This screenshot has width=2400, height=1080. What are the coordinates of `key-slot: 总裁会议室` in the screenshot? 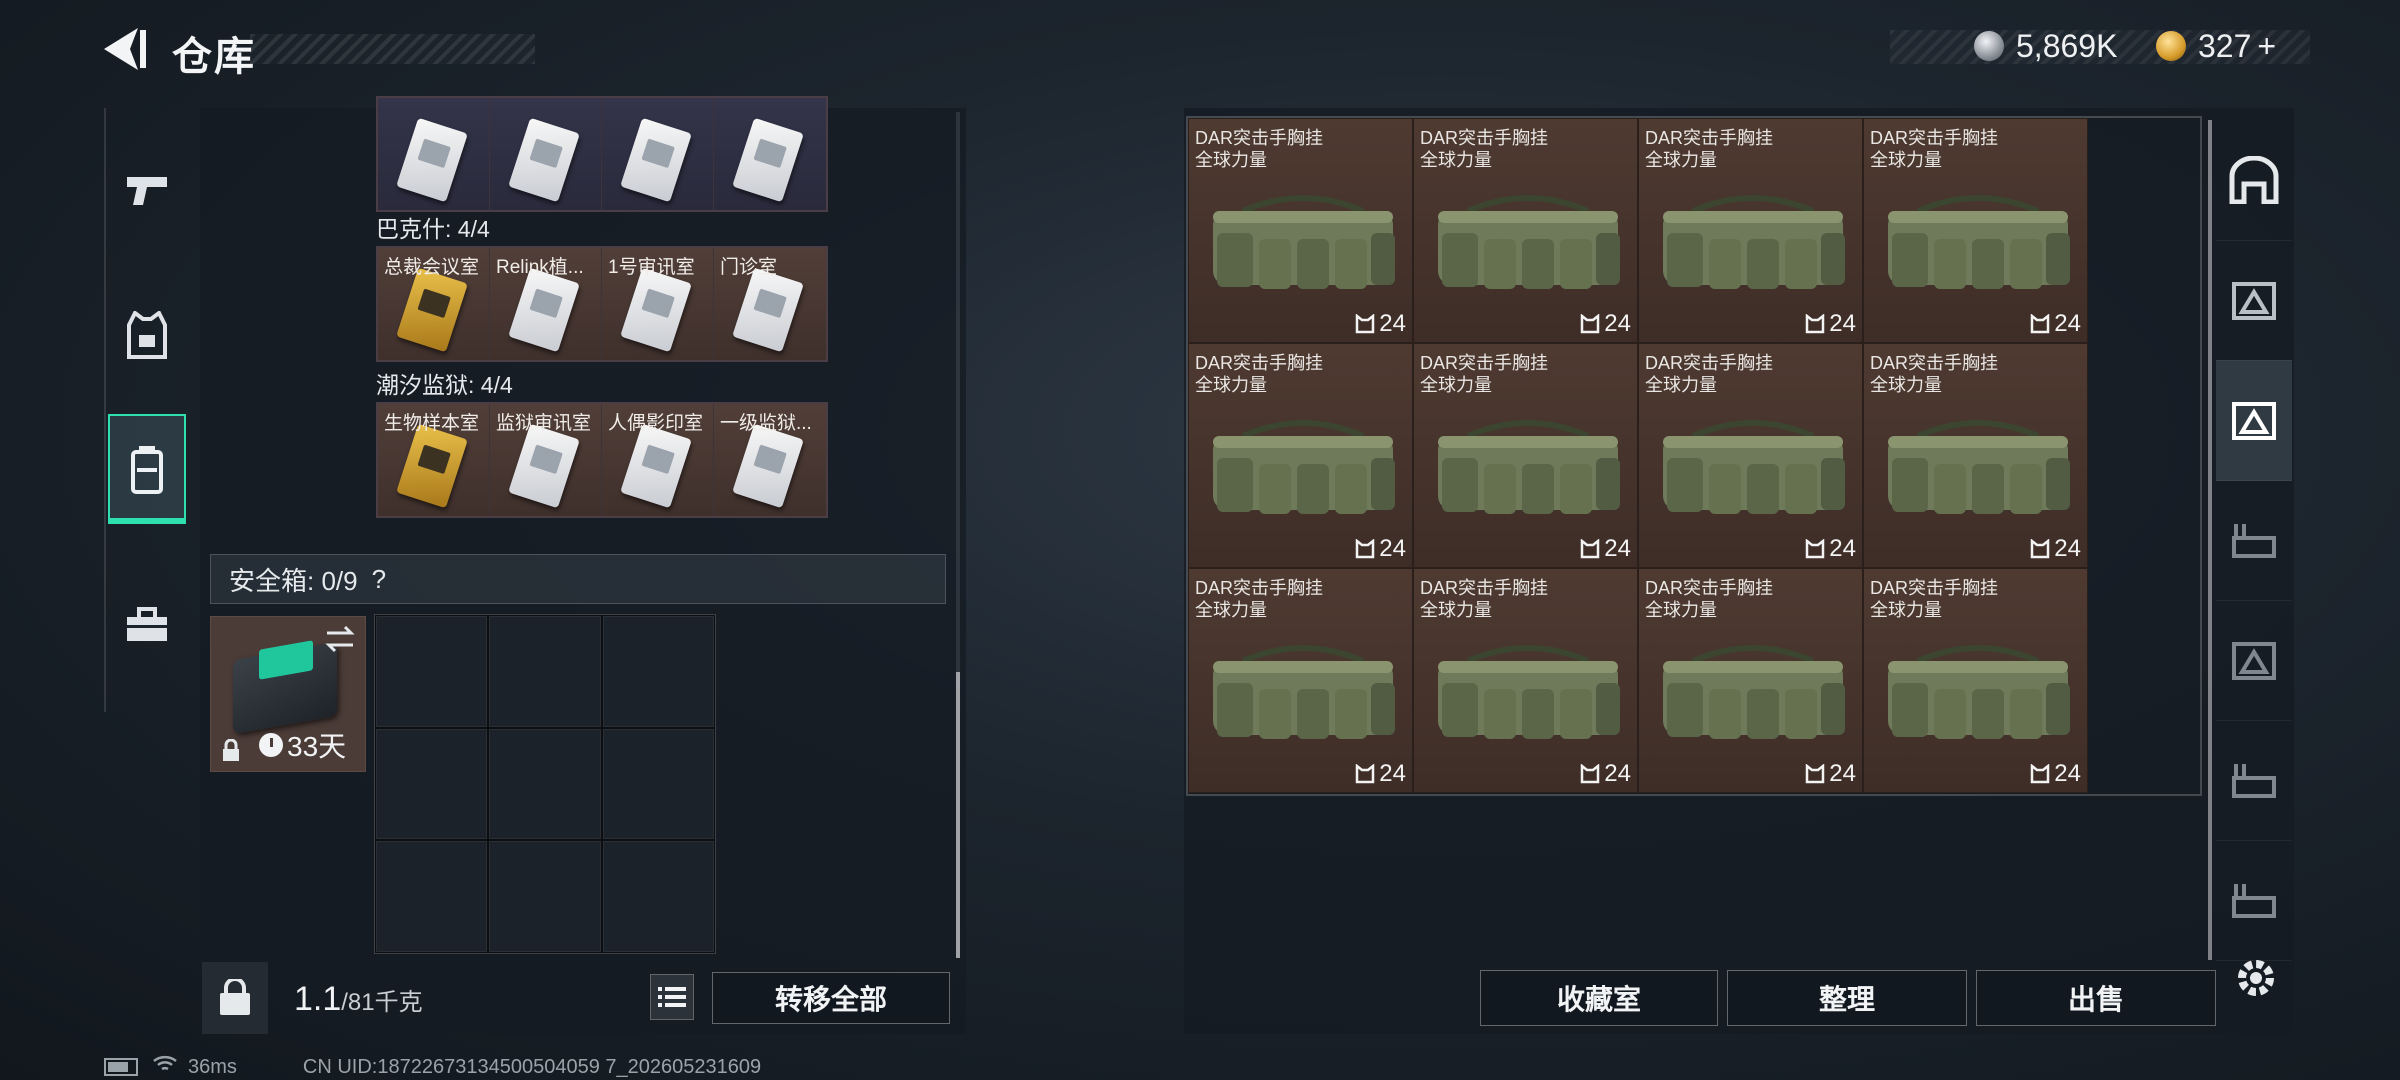 It's located at (434, 304).